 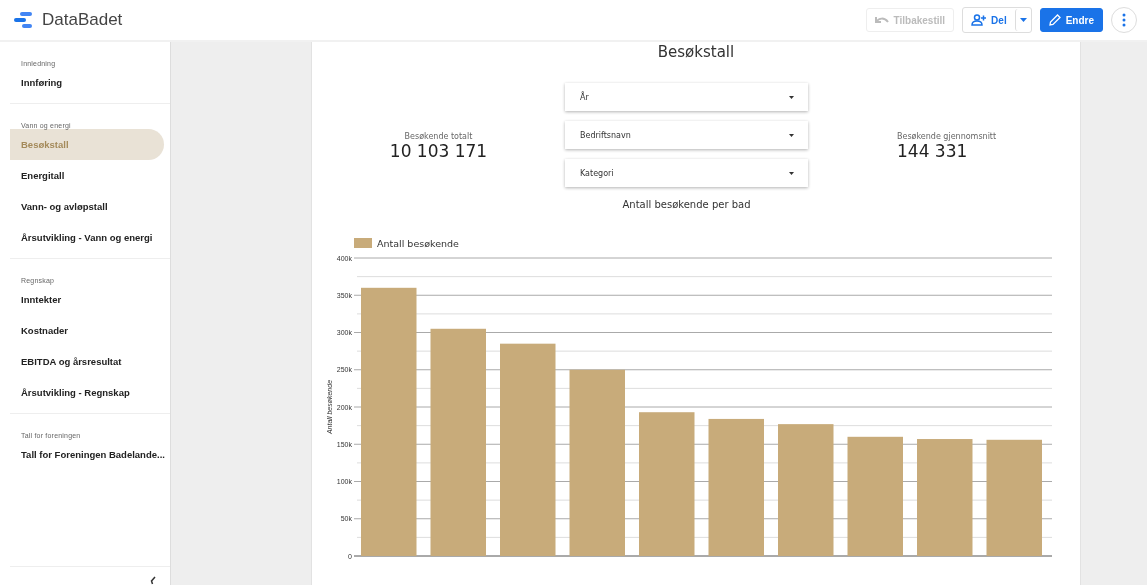 What do you see at coordinates (438, 151) in the screenshot?
I see `kpi-value: 10 103 171` at bounding box center [438, 151].